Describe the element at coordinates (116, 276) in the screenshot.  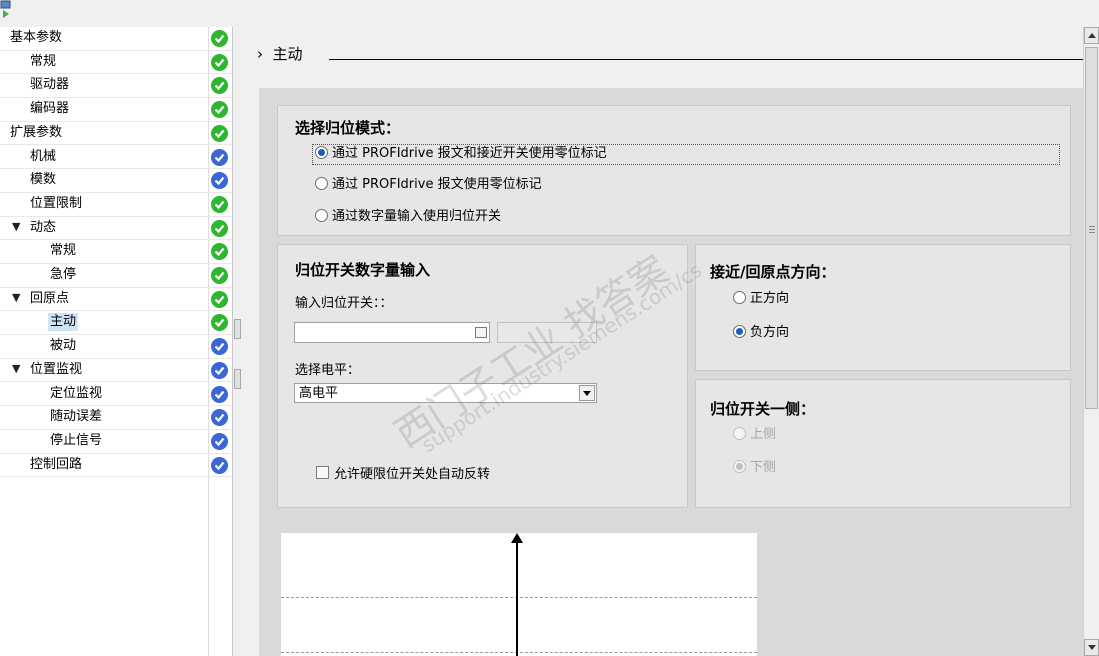
I see `tree-item: 急停` at that location.